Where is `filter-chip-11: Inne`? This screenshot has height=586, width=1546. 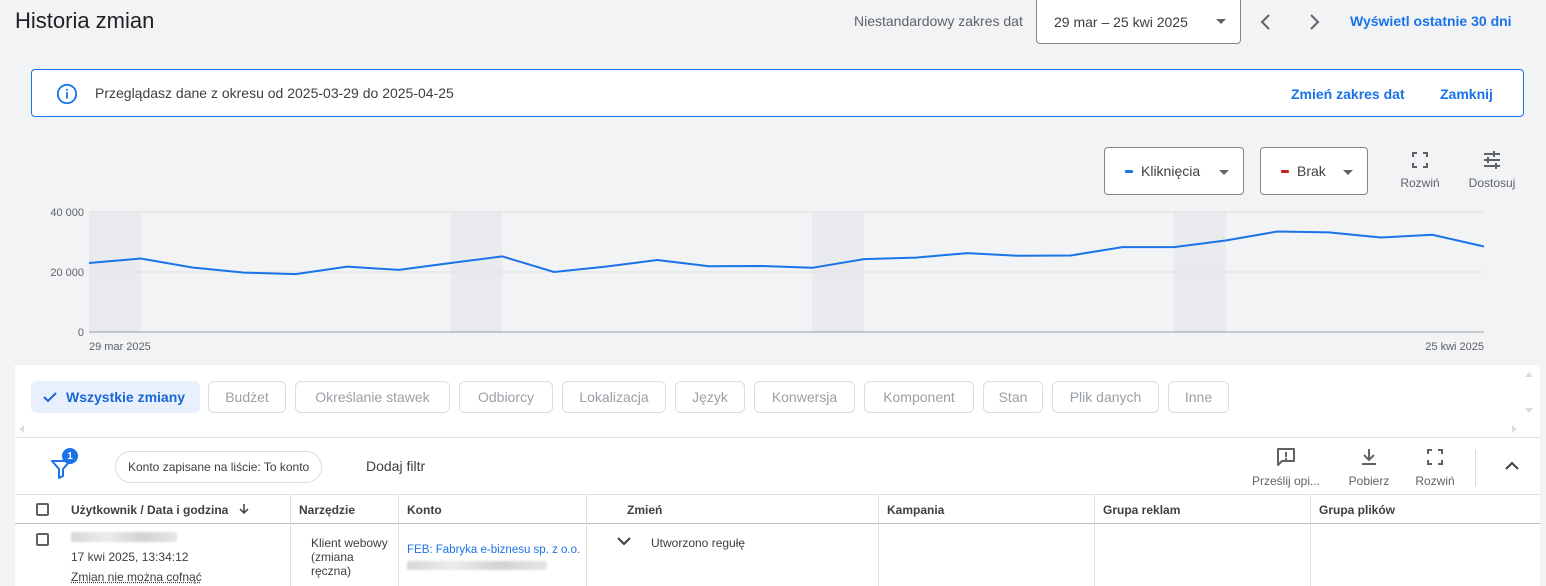 filter-chip-11: Inne is located at coordinates (1198, 397).